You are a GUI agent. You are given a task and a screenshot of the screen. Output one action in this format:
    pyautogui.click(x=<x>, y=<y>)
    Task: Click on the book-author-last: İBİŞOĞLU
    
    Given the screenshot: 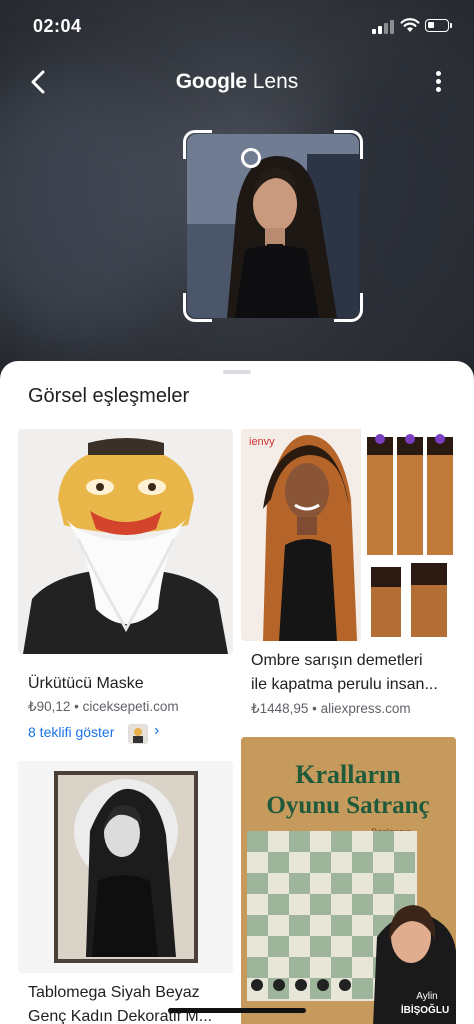 What is the action you would take?
    pyautogui.click(x=425, y=1009)
    